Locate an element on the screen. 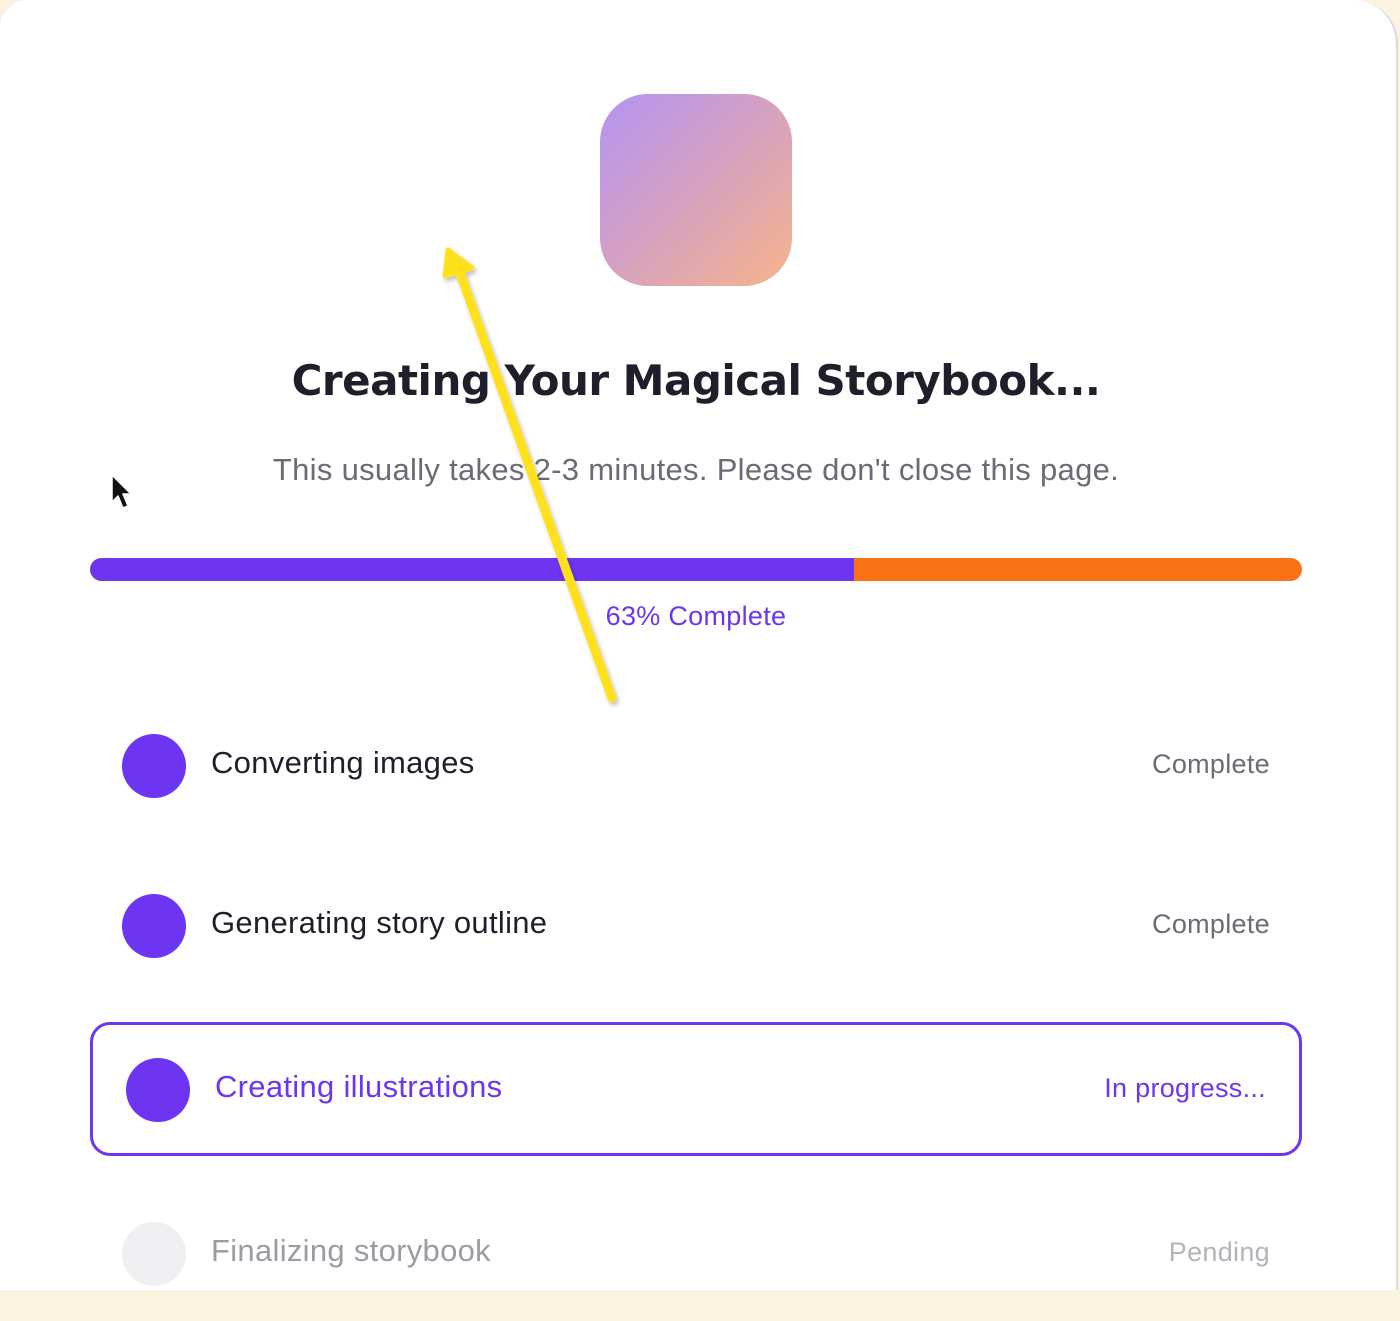 The width and height of the screenshot is (1400, 1321). step-status: Pending is located at coordinates (1219, 1252).